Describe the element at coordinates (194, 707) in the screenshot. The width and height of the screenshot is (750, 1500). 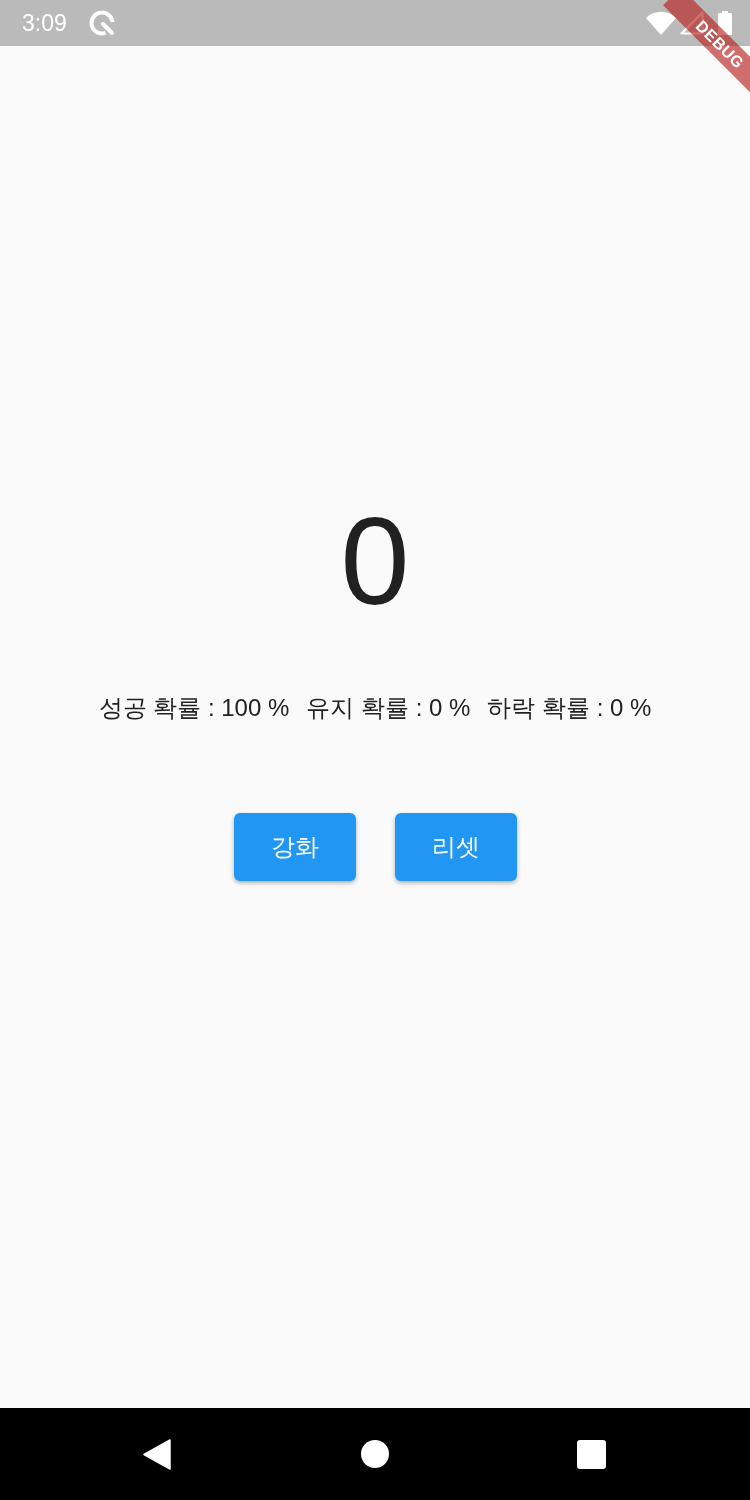
I see `probability-text: 성공 확률 : 100 %` at that location.